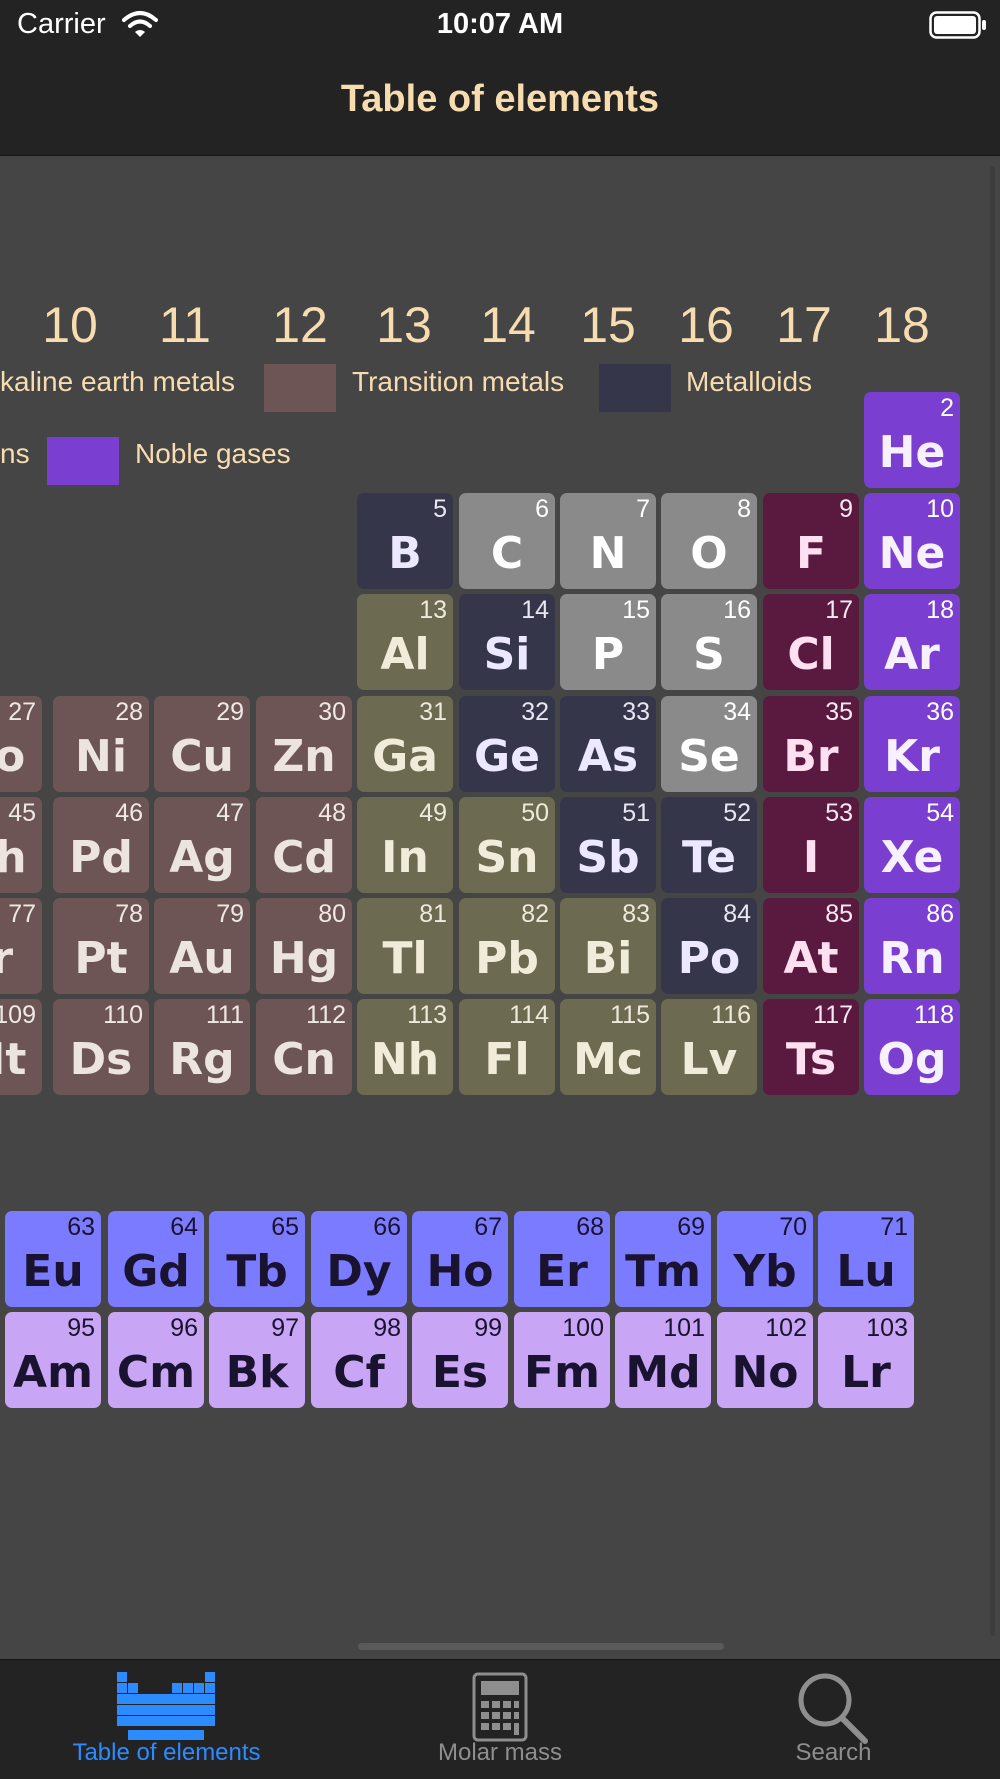  Describe the element at coordinates (405, 845) in the screenshot. I see `element-cell-in: 49 In` at that location.